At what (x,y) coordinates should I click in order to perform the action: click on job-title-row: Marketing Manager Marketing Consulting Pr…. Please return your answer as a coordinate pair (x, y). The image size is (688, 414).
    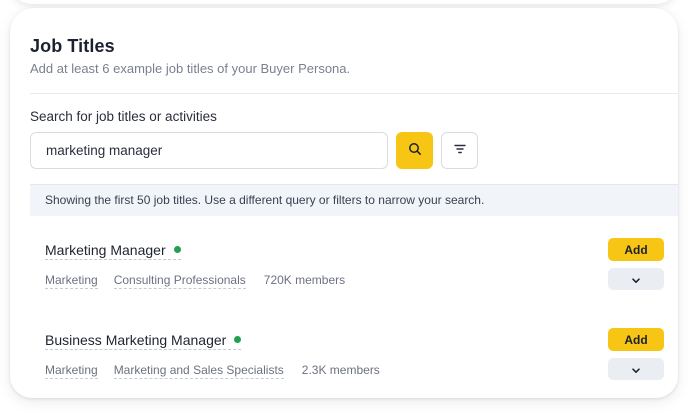
    Looking at the image, I should click on (354, 270).